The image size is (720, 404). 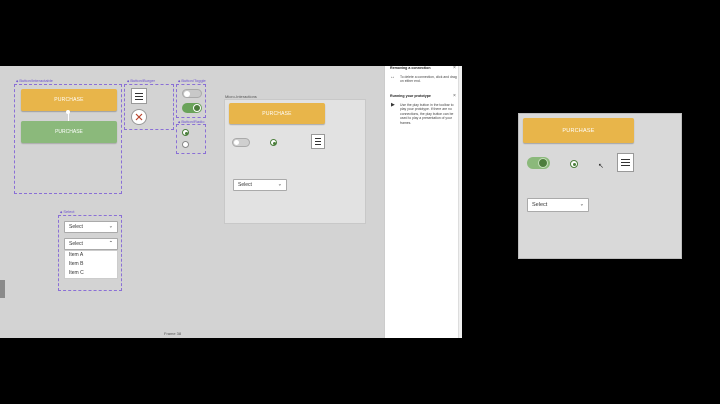 What do you see at coordinates (91, 227) in the screenshot?
I see `select-closed: Select ⌄` at bounding box center [91, 227].